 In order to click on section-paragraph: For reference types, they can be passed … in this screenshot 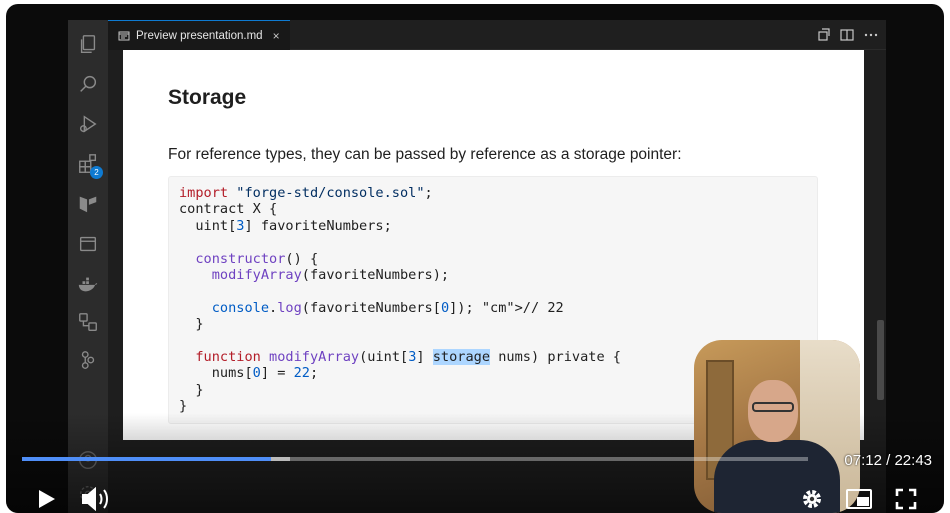, I will do `click(425, 154)`.